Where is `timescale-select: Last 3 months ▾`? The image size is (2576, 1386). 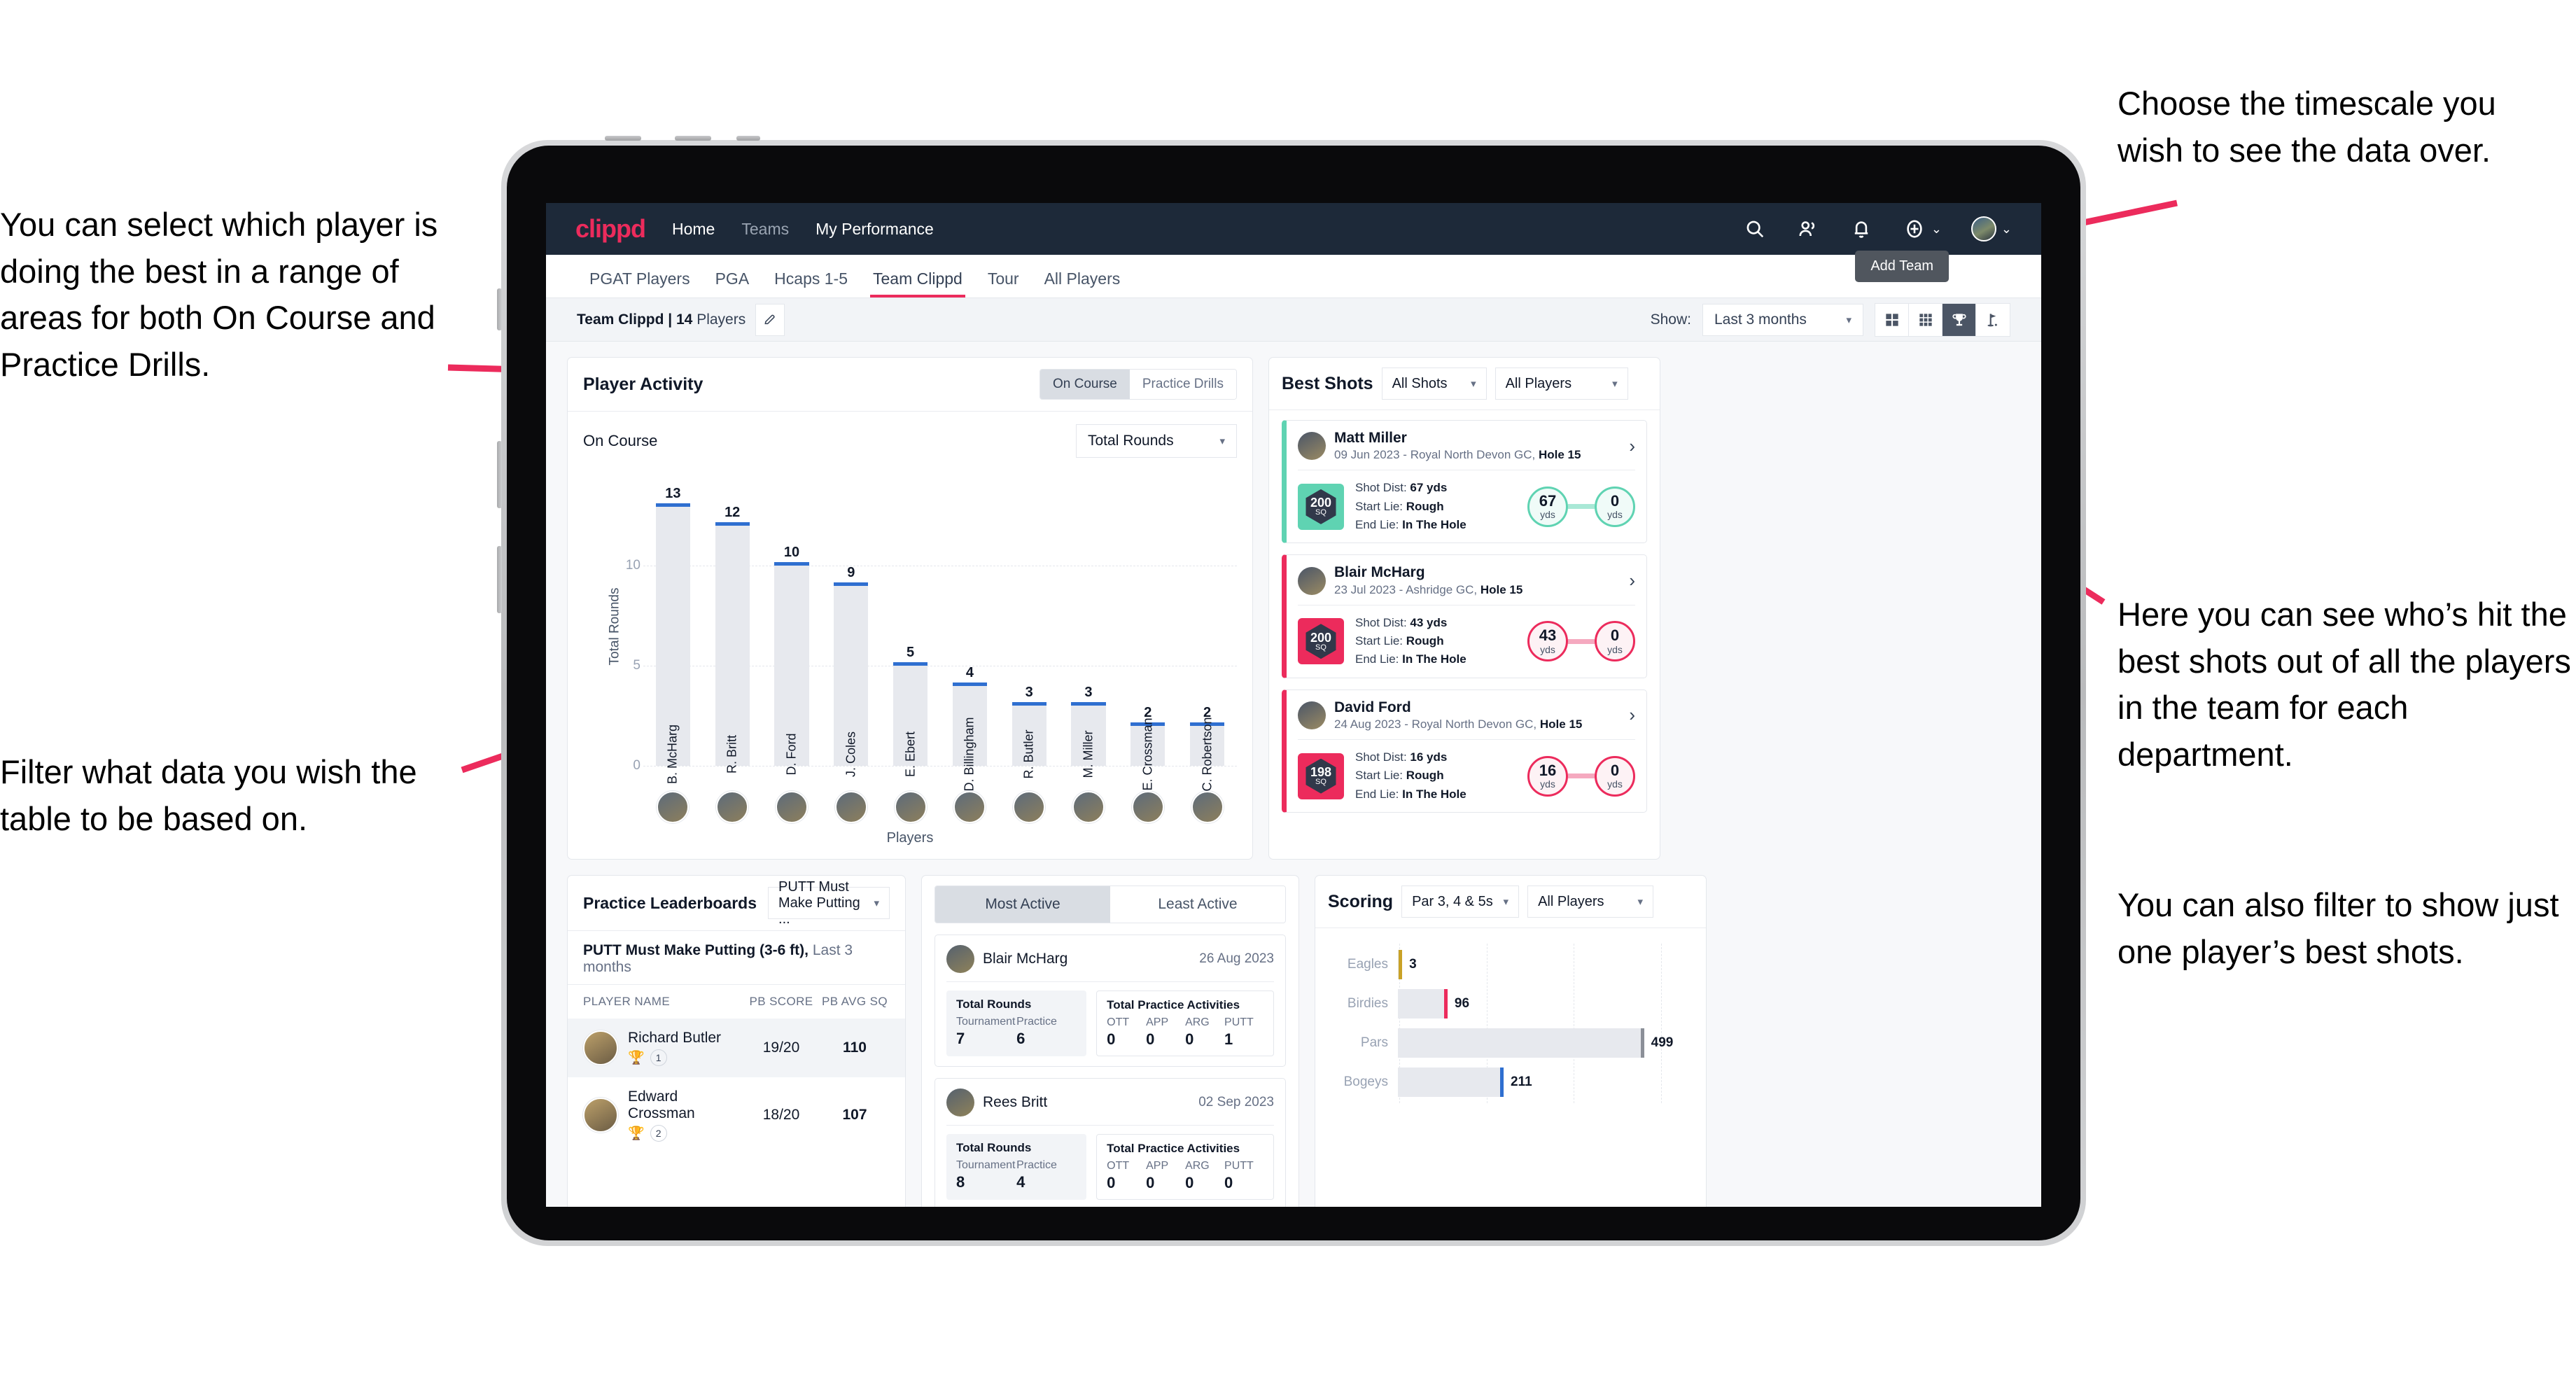
timescale-select: Last 3 months ▾ is located at coordinates (1782, 319).